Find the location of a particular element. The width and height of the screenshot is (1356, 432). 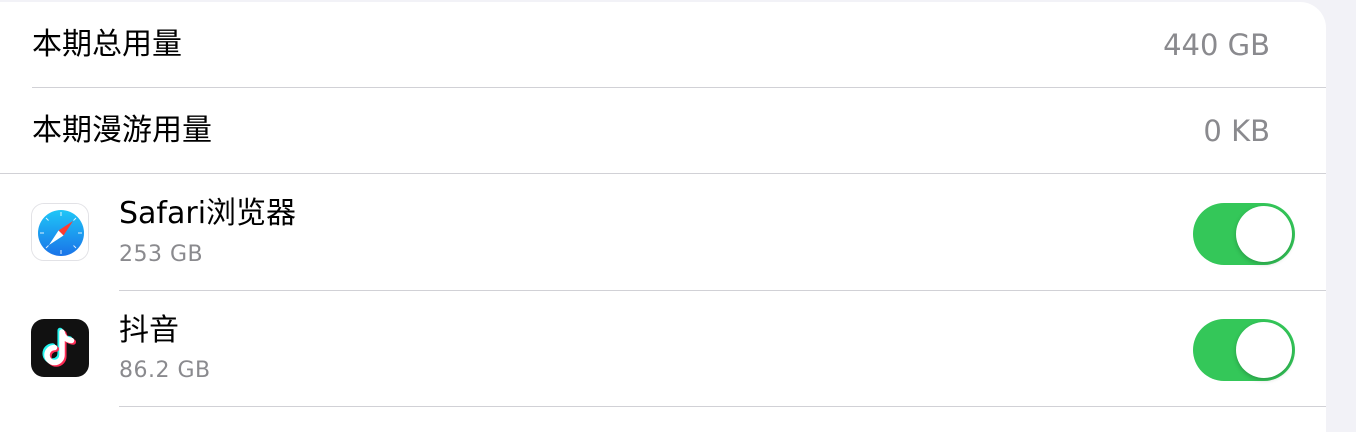

app-usage-safari: 253 GB is located at coordinates (161, 254).